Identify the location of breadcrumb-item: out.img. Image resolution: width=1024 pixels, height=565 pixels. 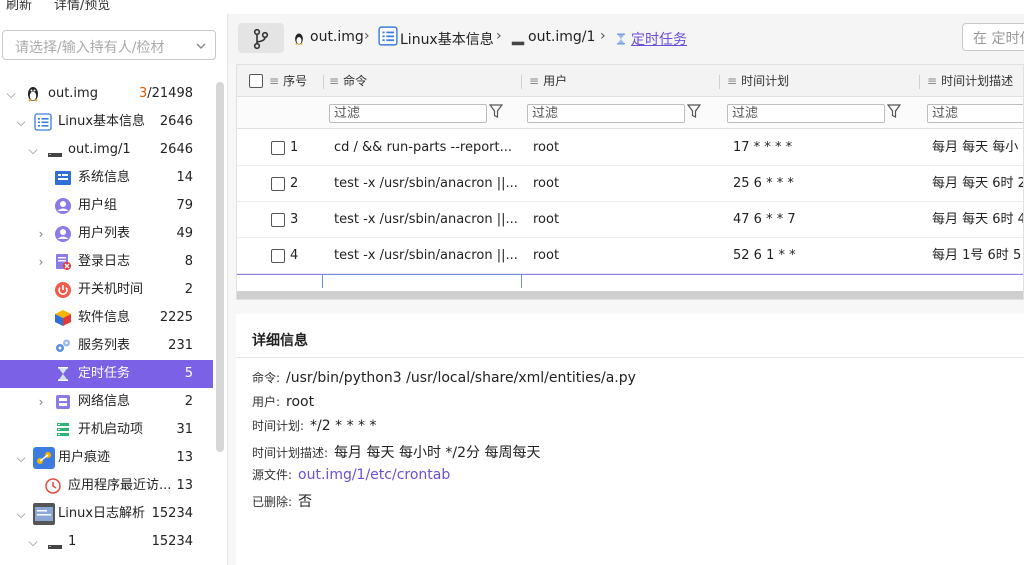
(337, 37).